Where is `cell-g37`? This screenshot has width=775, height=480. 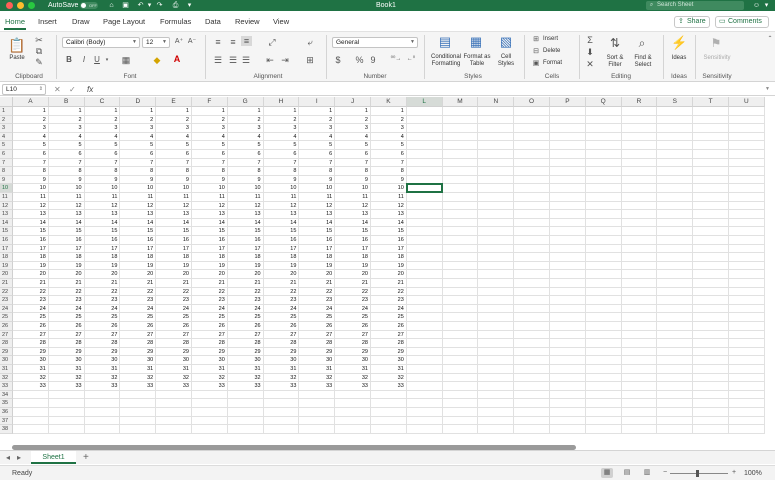 cell-g37 is located at coordinates (245, 421).